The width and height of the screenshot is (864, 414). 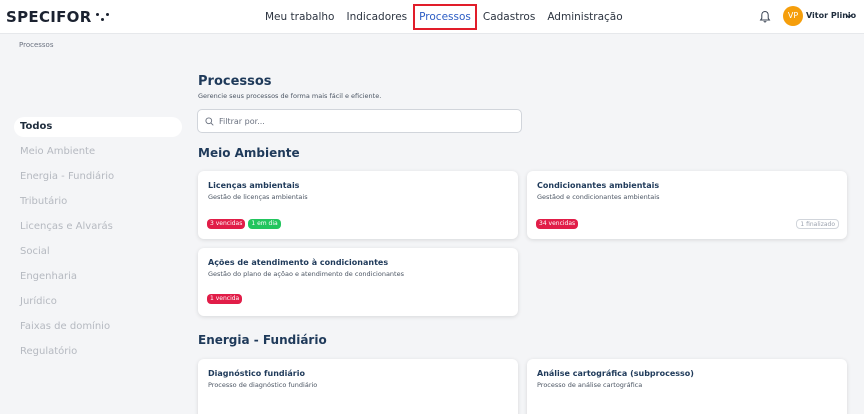 I want to click on nav-indicadores: Indicadores, so click(x=376, y=17).